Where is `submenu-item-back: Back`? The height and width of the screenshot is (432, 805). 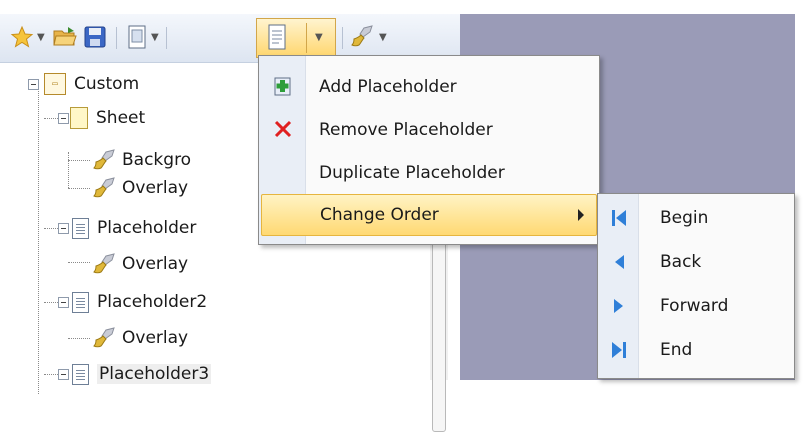
submenu-item-back: Back is located at coordinates (696, 262).